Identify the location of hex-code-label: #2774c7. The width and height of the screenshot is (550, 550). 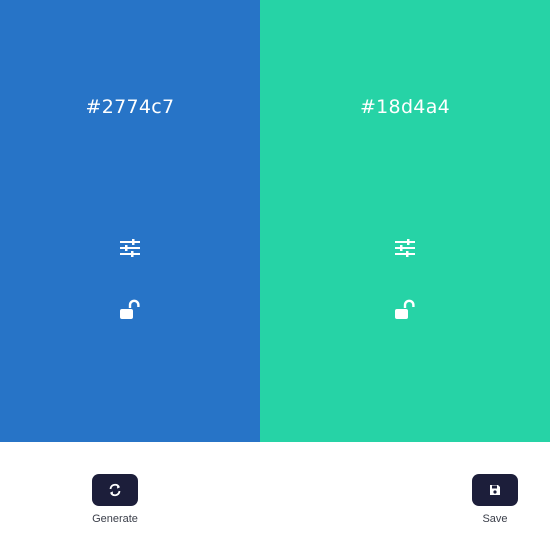
(130, 107).